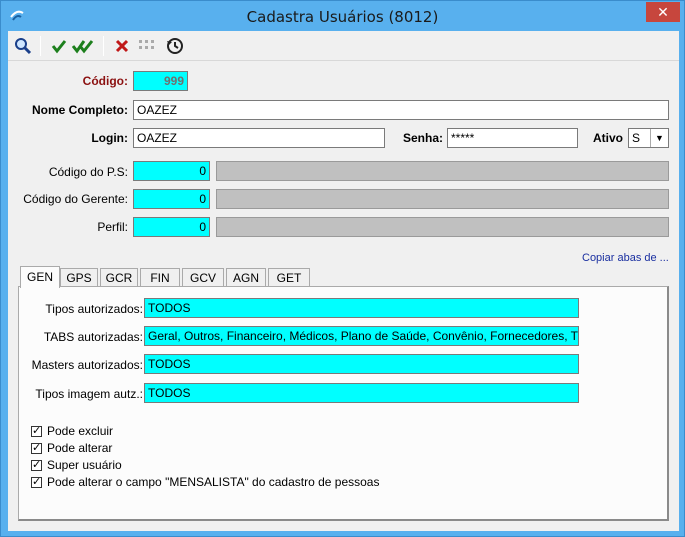 The width and height of the screenshot is (685, 537). Describe the element at coordinates (648, 138) in the screenshot. I see `ativo-select: S ▼` at that location.